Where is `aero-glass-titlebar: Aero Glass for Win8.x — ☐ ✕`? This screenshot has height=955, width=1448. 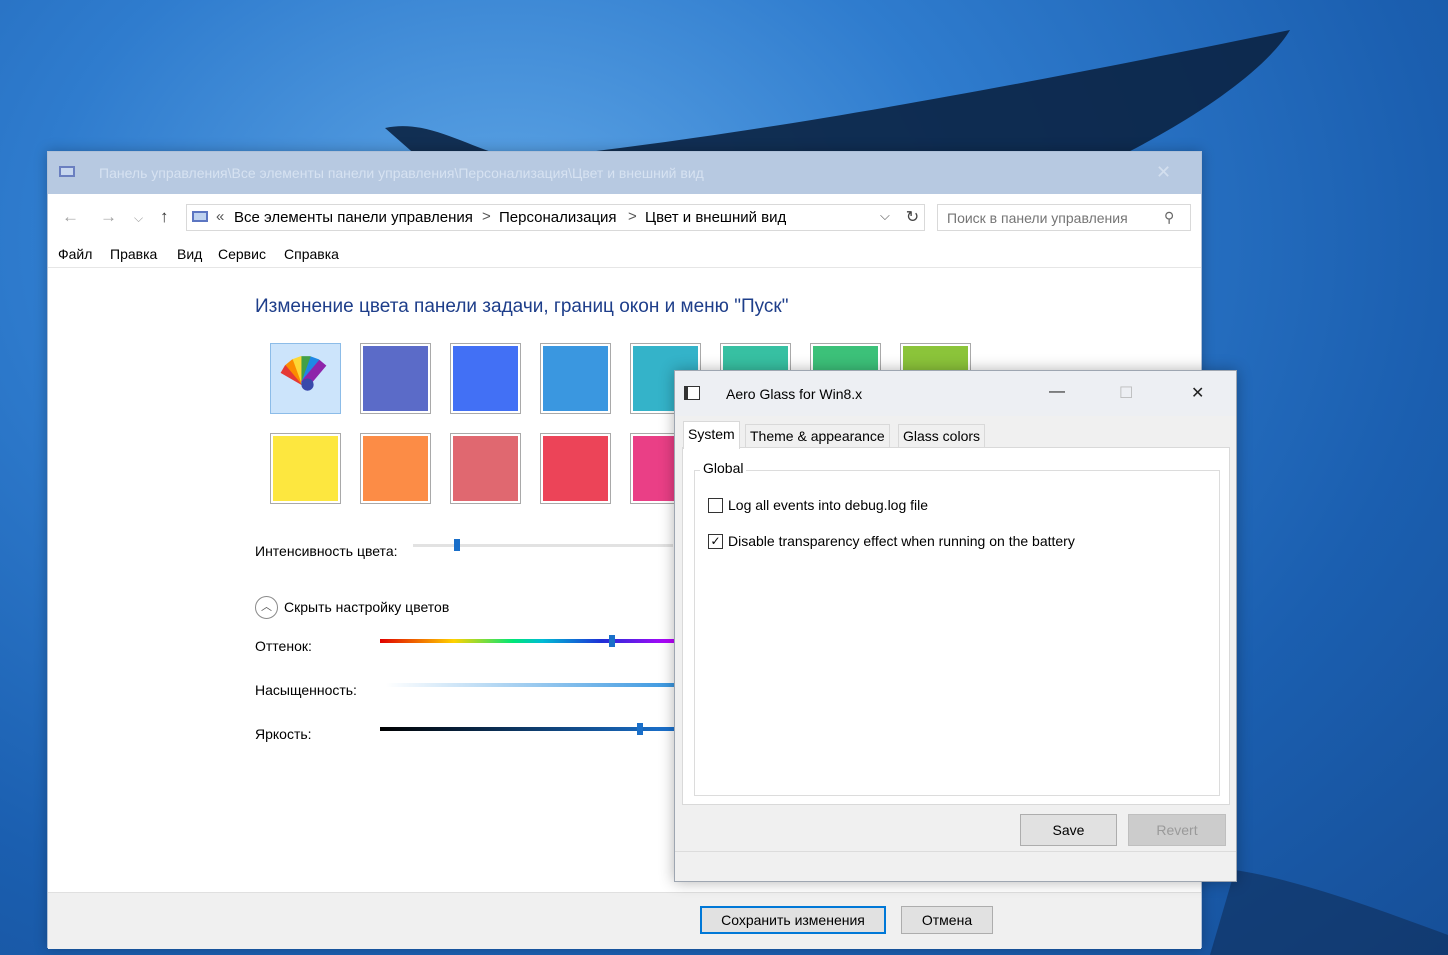 aero-glass-titlebar: Aero Glass for Win8.x — ☐ ✕ is located at coordinates (955, 393).